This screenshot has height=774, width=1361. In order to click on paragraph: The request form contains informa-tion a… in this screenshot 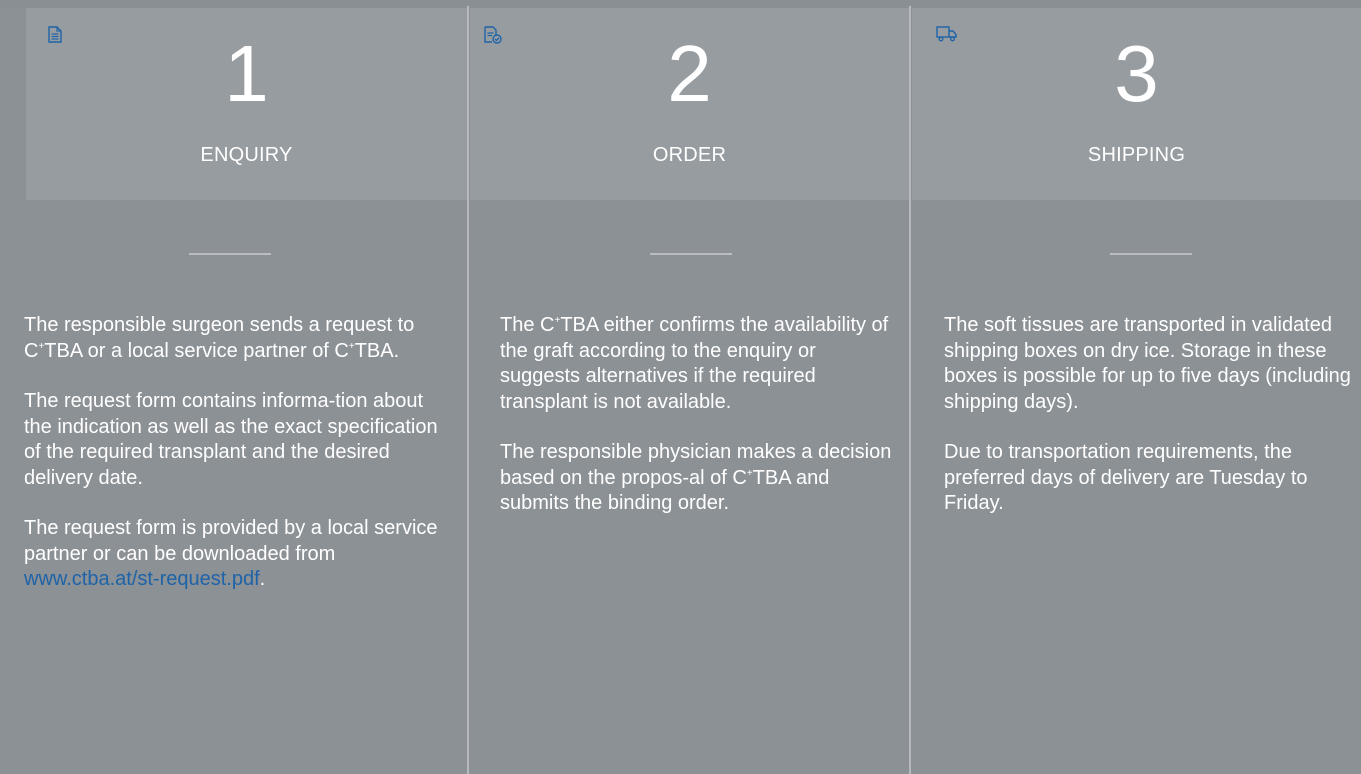, I will do `click(231, 439)`.